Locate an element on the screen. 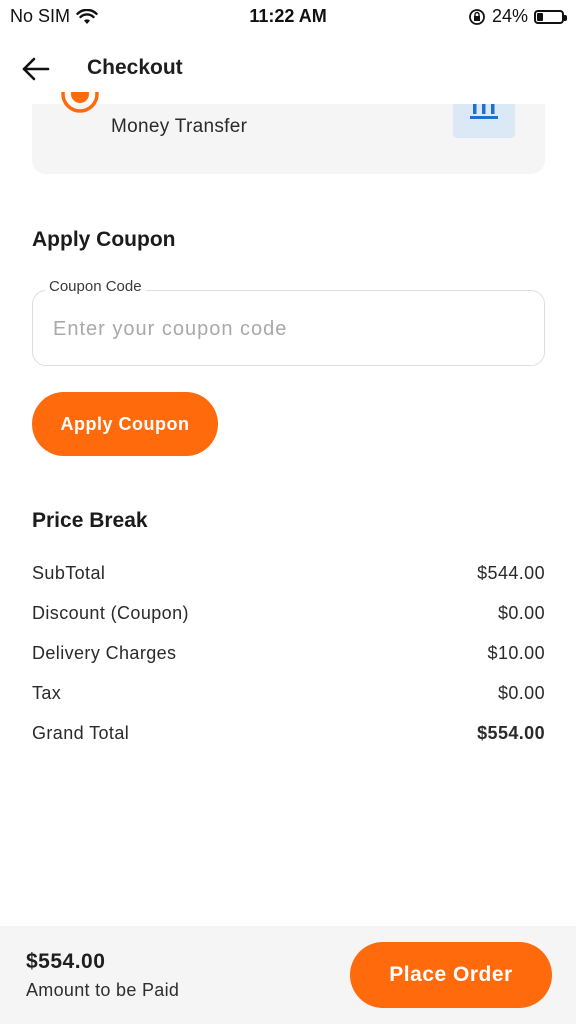 The width and height of the screenshot is (576, 1024). payment-method-card: Money Transfer is located at coordinates (288, 133).